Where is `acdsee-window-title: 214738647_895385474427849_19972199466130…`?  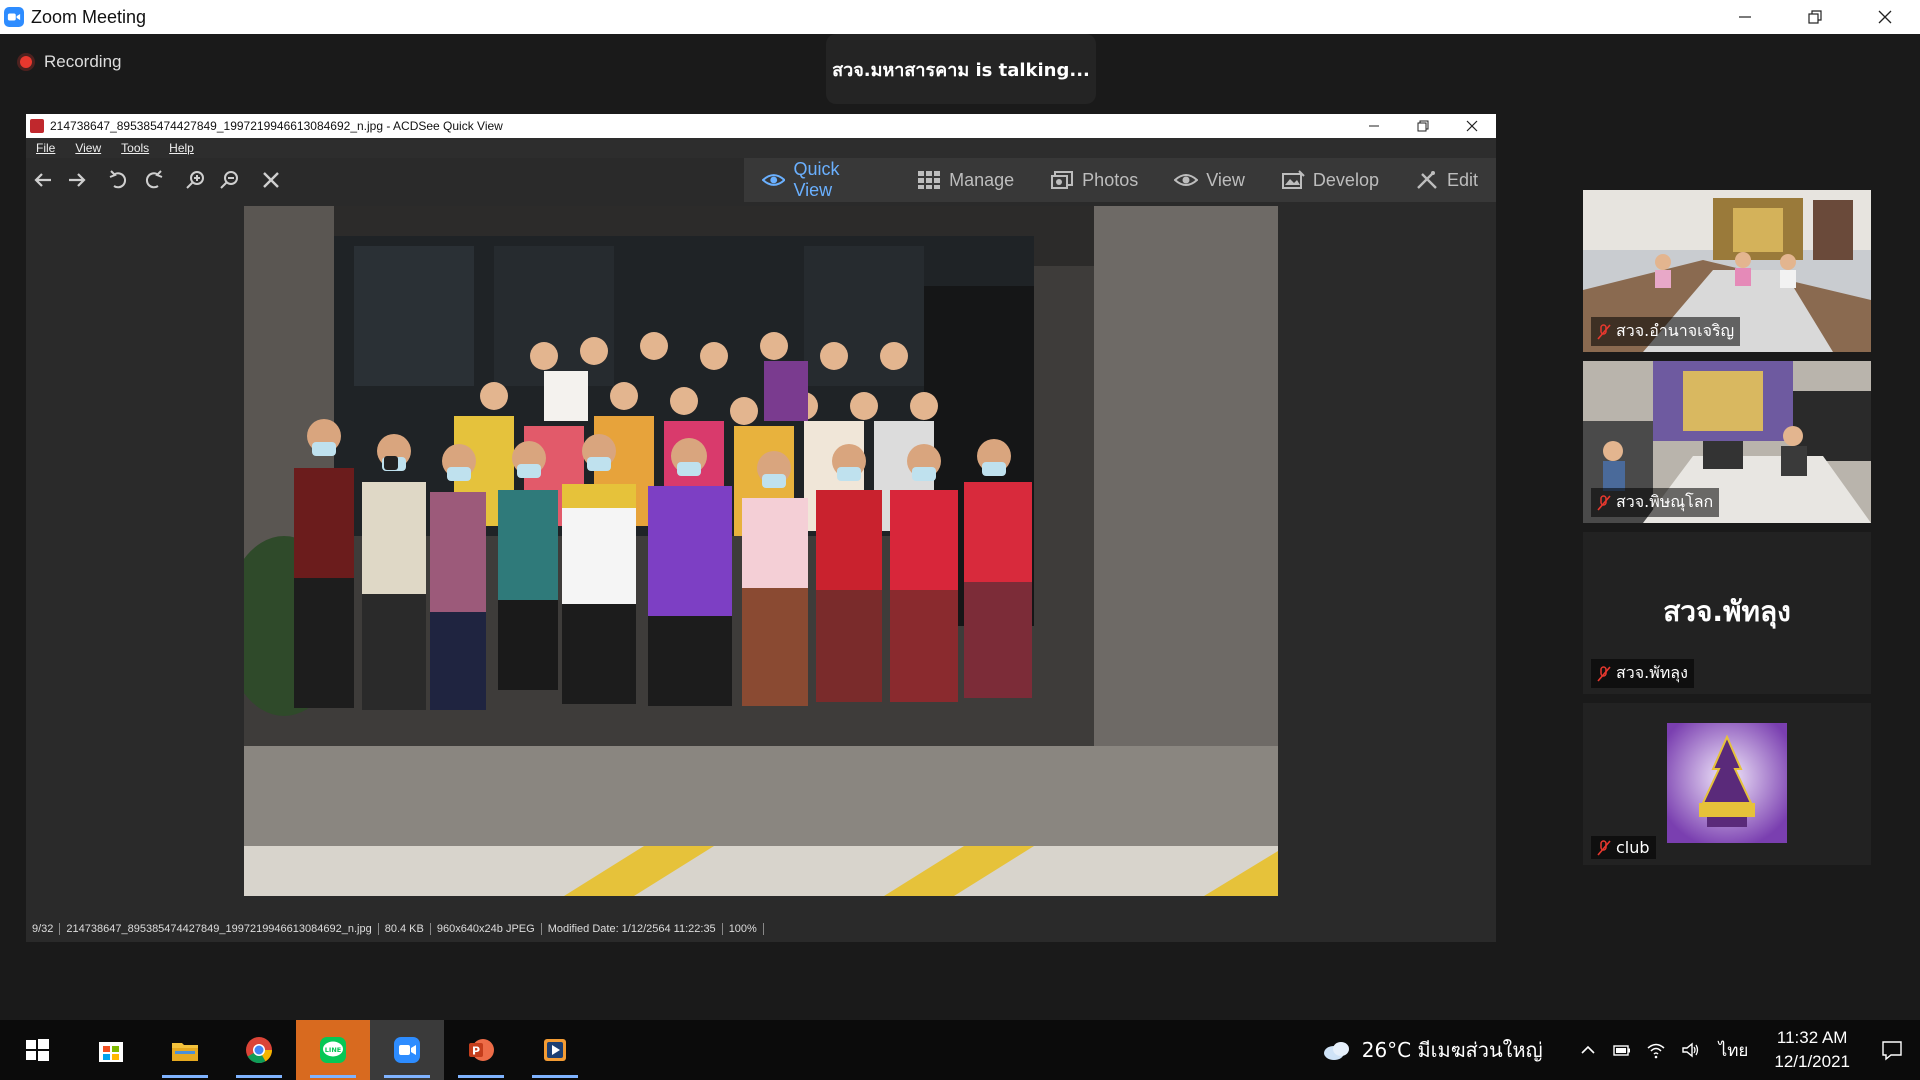
acdsee-window-title: 214738647_895385474427849_19972199466130… is located at coordinates (276, 126).